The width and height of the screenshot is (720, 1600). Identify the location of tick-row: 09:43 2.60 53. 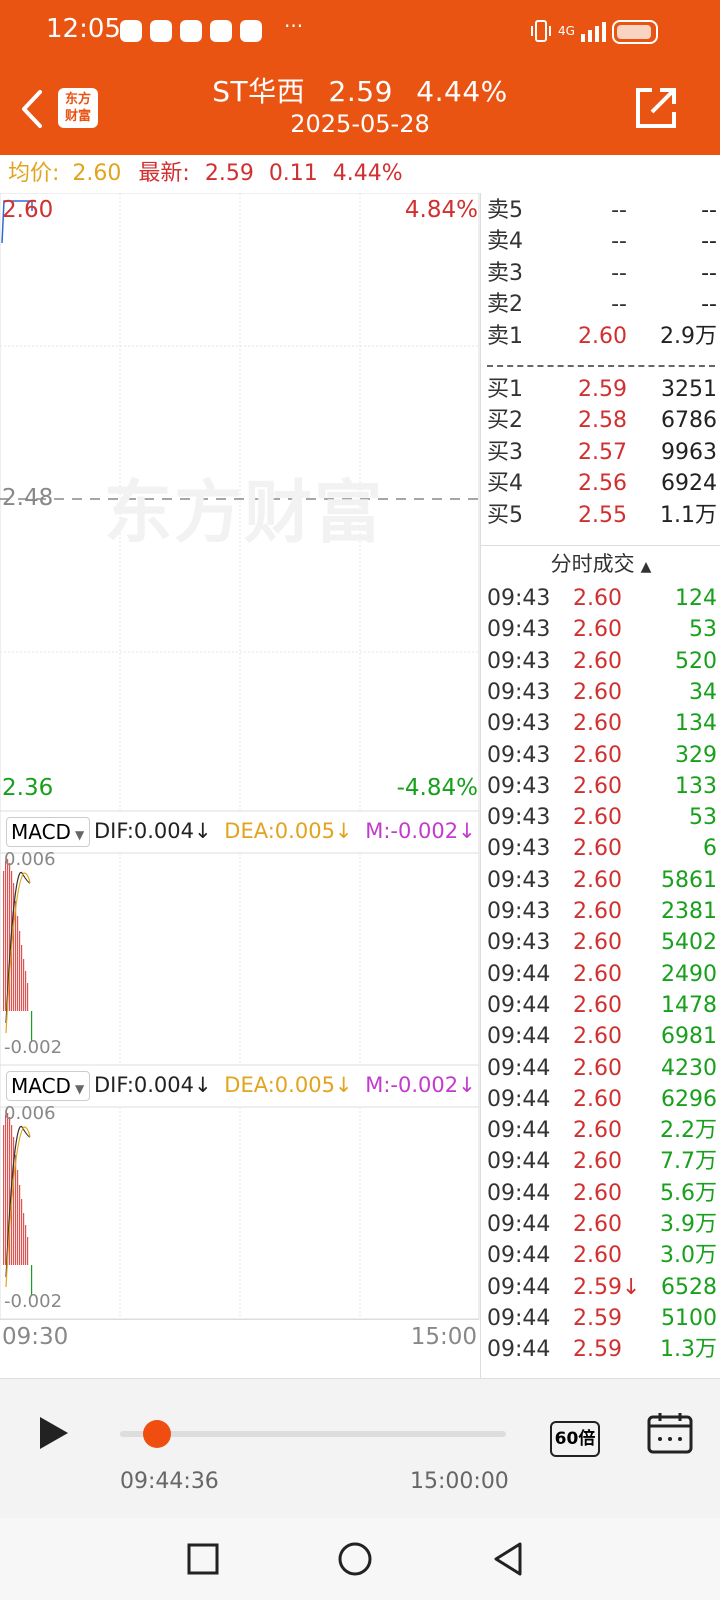
(602, 818).